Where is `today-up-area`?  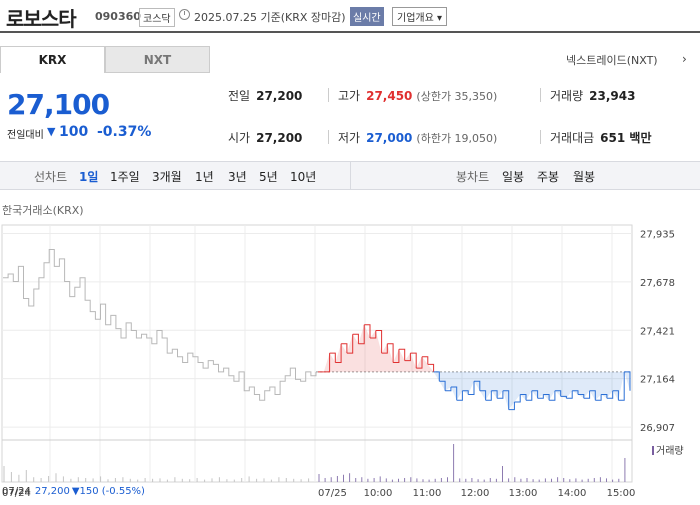 today-up-area is located at coordinates (474, 348).